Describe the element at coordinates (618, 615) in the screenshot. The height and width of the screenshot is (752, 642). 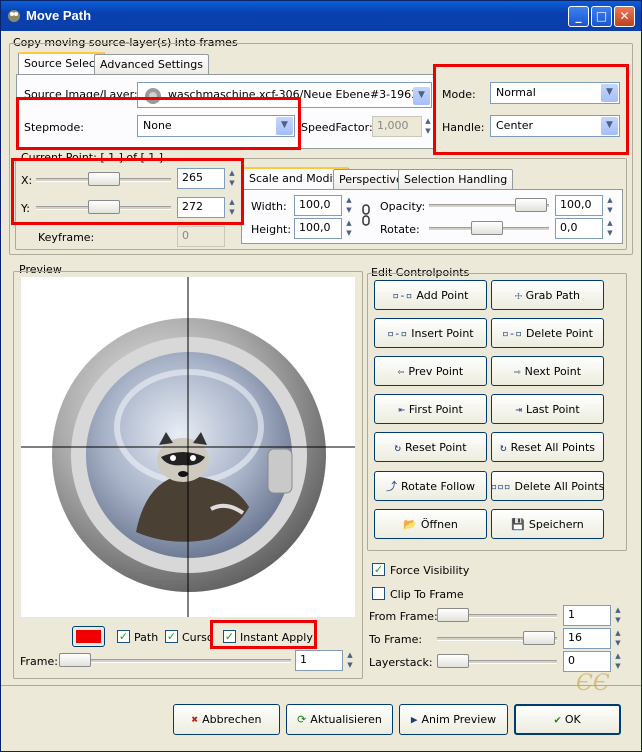
I see `from-frame-spinner: ▲ ▼` at that location.